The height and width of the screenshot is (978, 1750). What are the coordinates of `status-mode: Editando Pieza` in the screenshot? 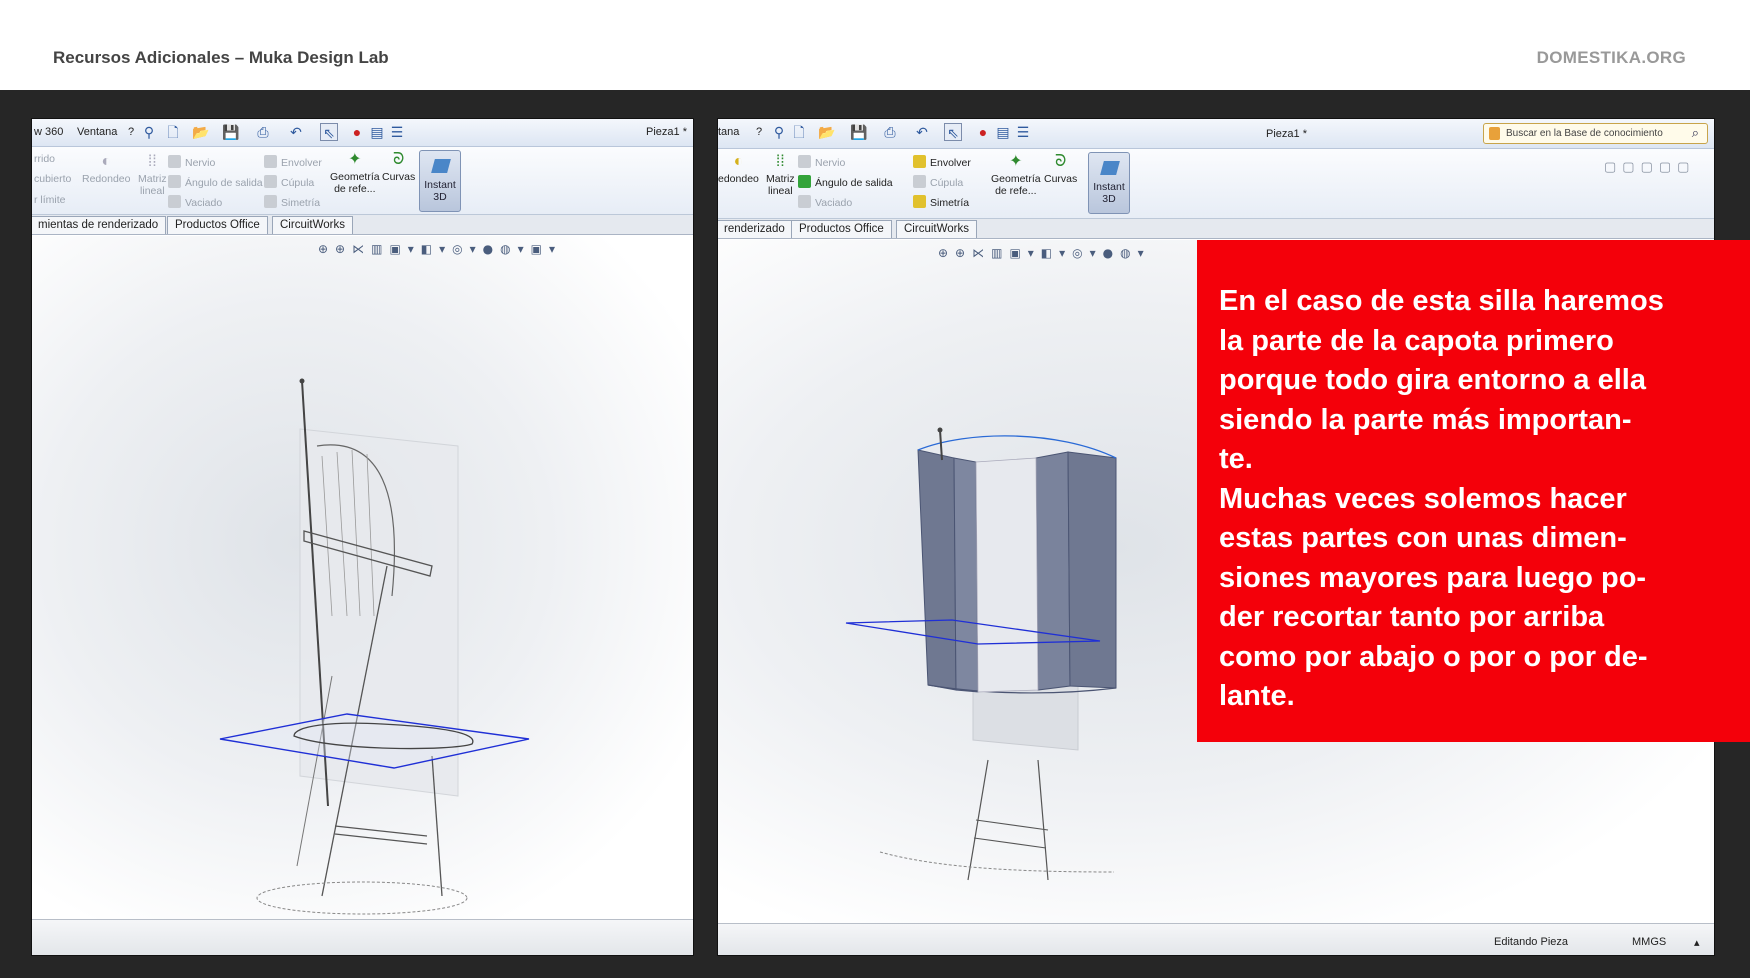 It's located at (1531, 942).